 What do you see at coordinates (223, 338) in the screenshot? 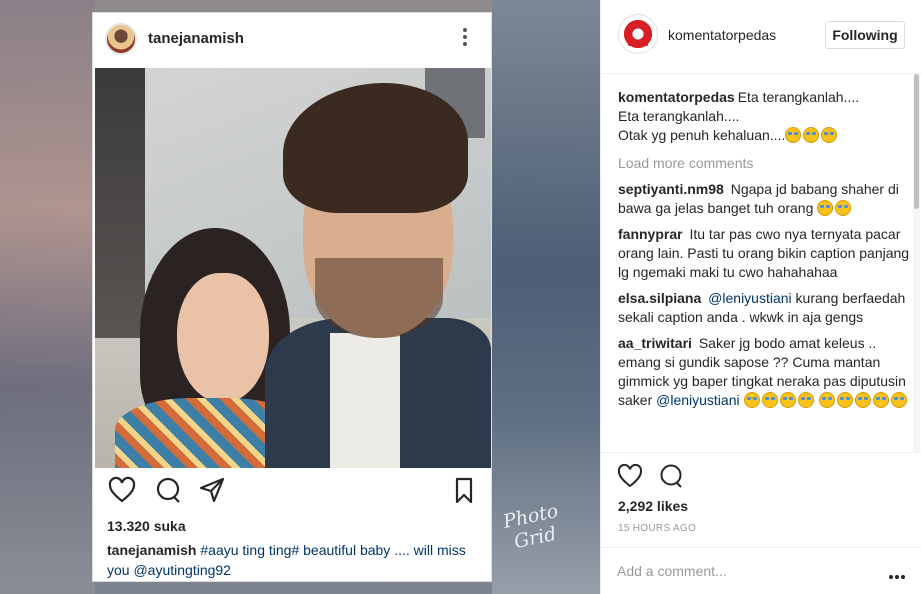
I see `photo-woman-face` at bounding box center [223, 338].